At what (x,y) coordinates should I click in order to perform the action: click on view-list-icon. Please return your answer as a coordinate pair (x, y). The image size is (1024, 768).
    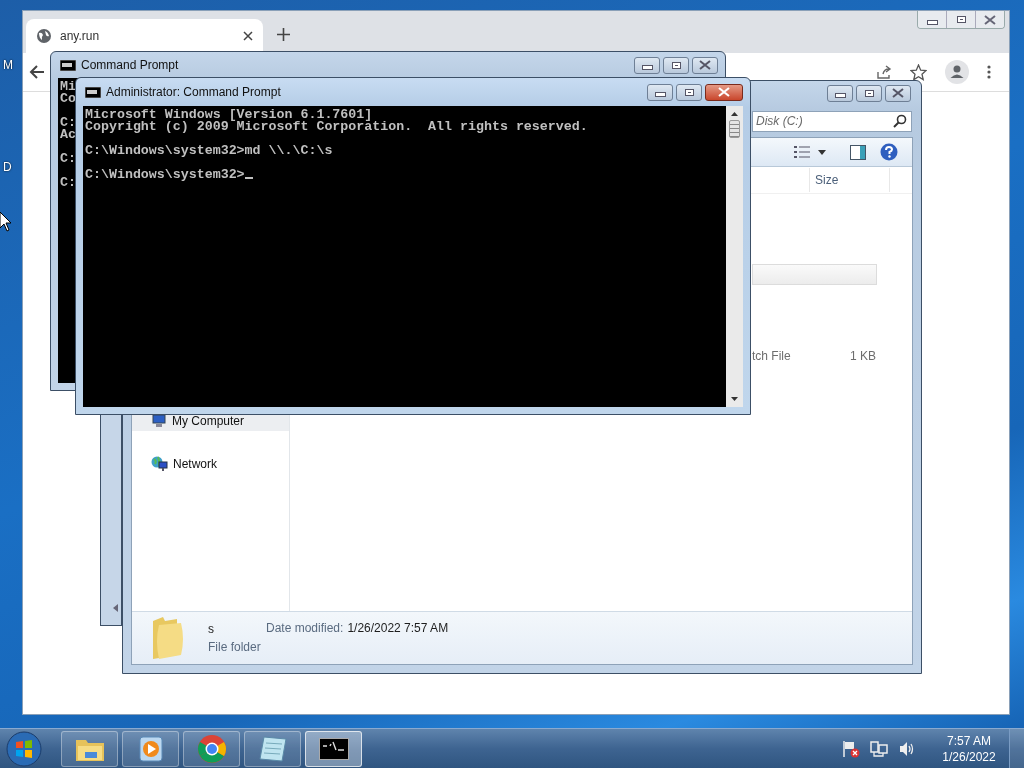
    Looking at the image, I should click on (802, 152).